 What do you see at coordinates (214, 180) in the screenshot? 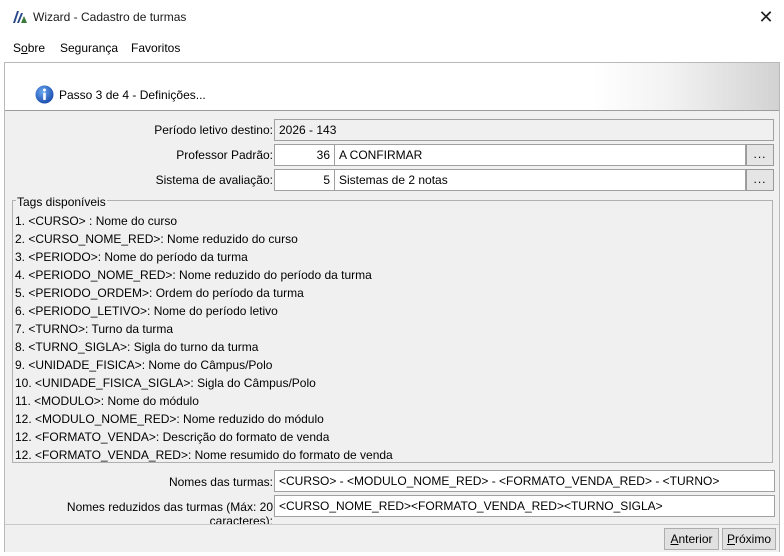
I see `sistema-label: Sistema de avaliação:` at bounding box center [214, 180].